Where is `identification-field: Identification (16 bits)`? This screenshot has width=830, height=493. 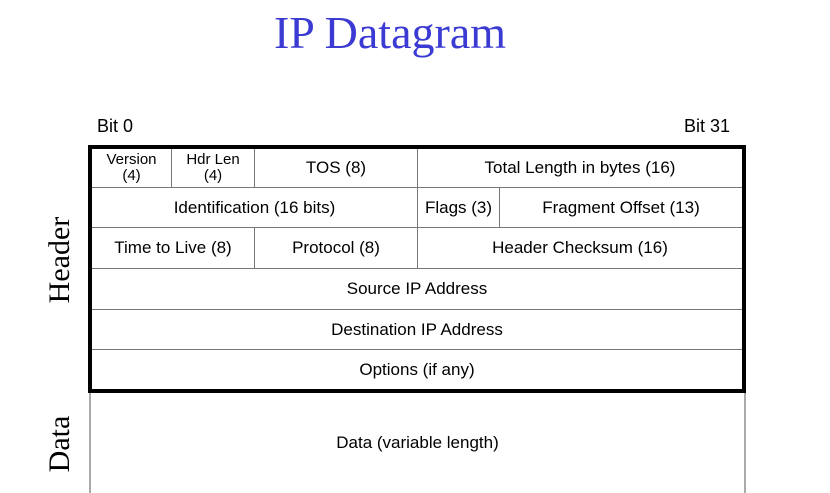
identification-field: Identification (16 bits) is located at coordinates (254, 207).